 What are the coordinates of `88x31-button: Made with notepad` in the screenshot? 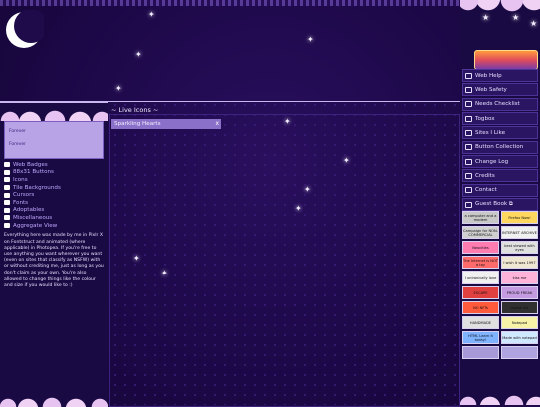 It's located at (519, 337).